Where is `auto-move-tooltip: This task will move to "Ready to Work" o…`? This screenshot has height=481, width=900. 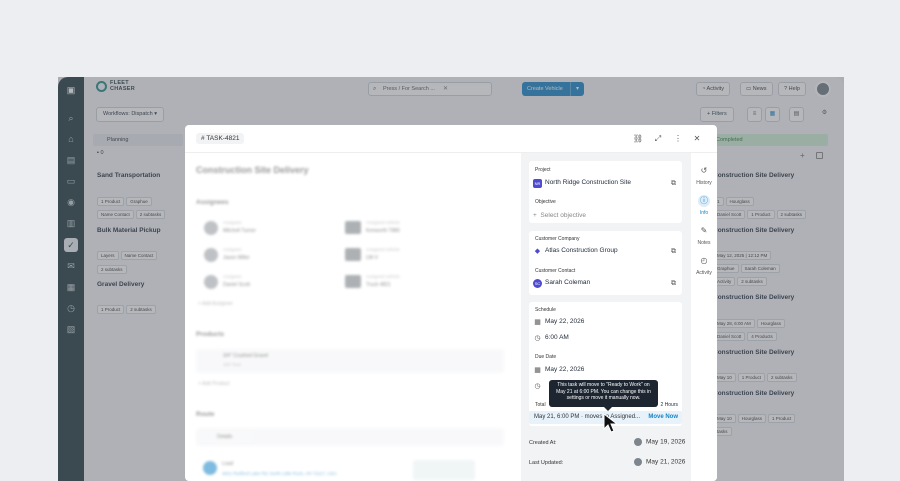
auto-move-tooltip: This task will move to "Ready to Work" o… is located at coordinates (603, 393).